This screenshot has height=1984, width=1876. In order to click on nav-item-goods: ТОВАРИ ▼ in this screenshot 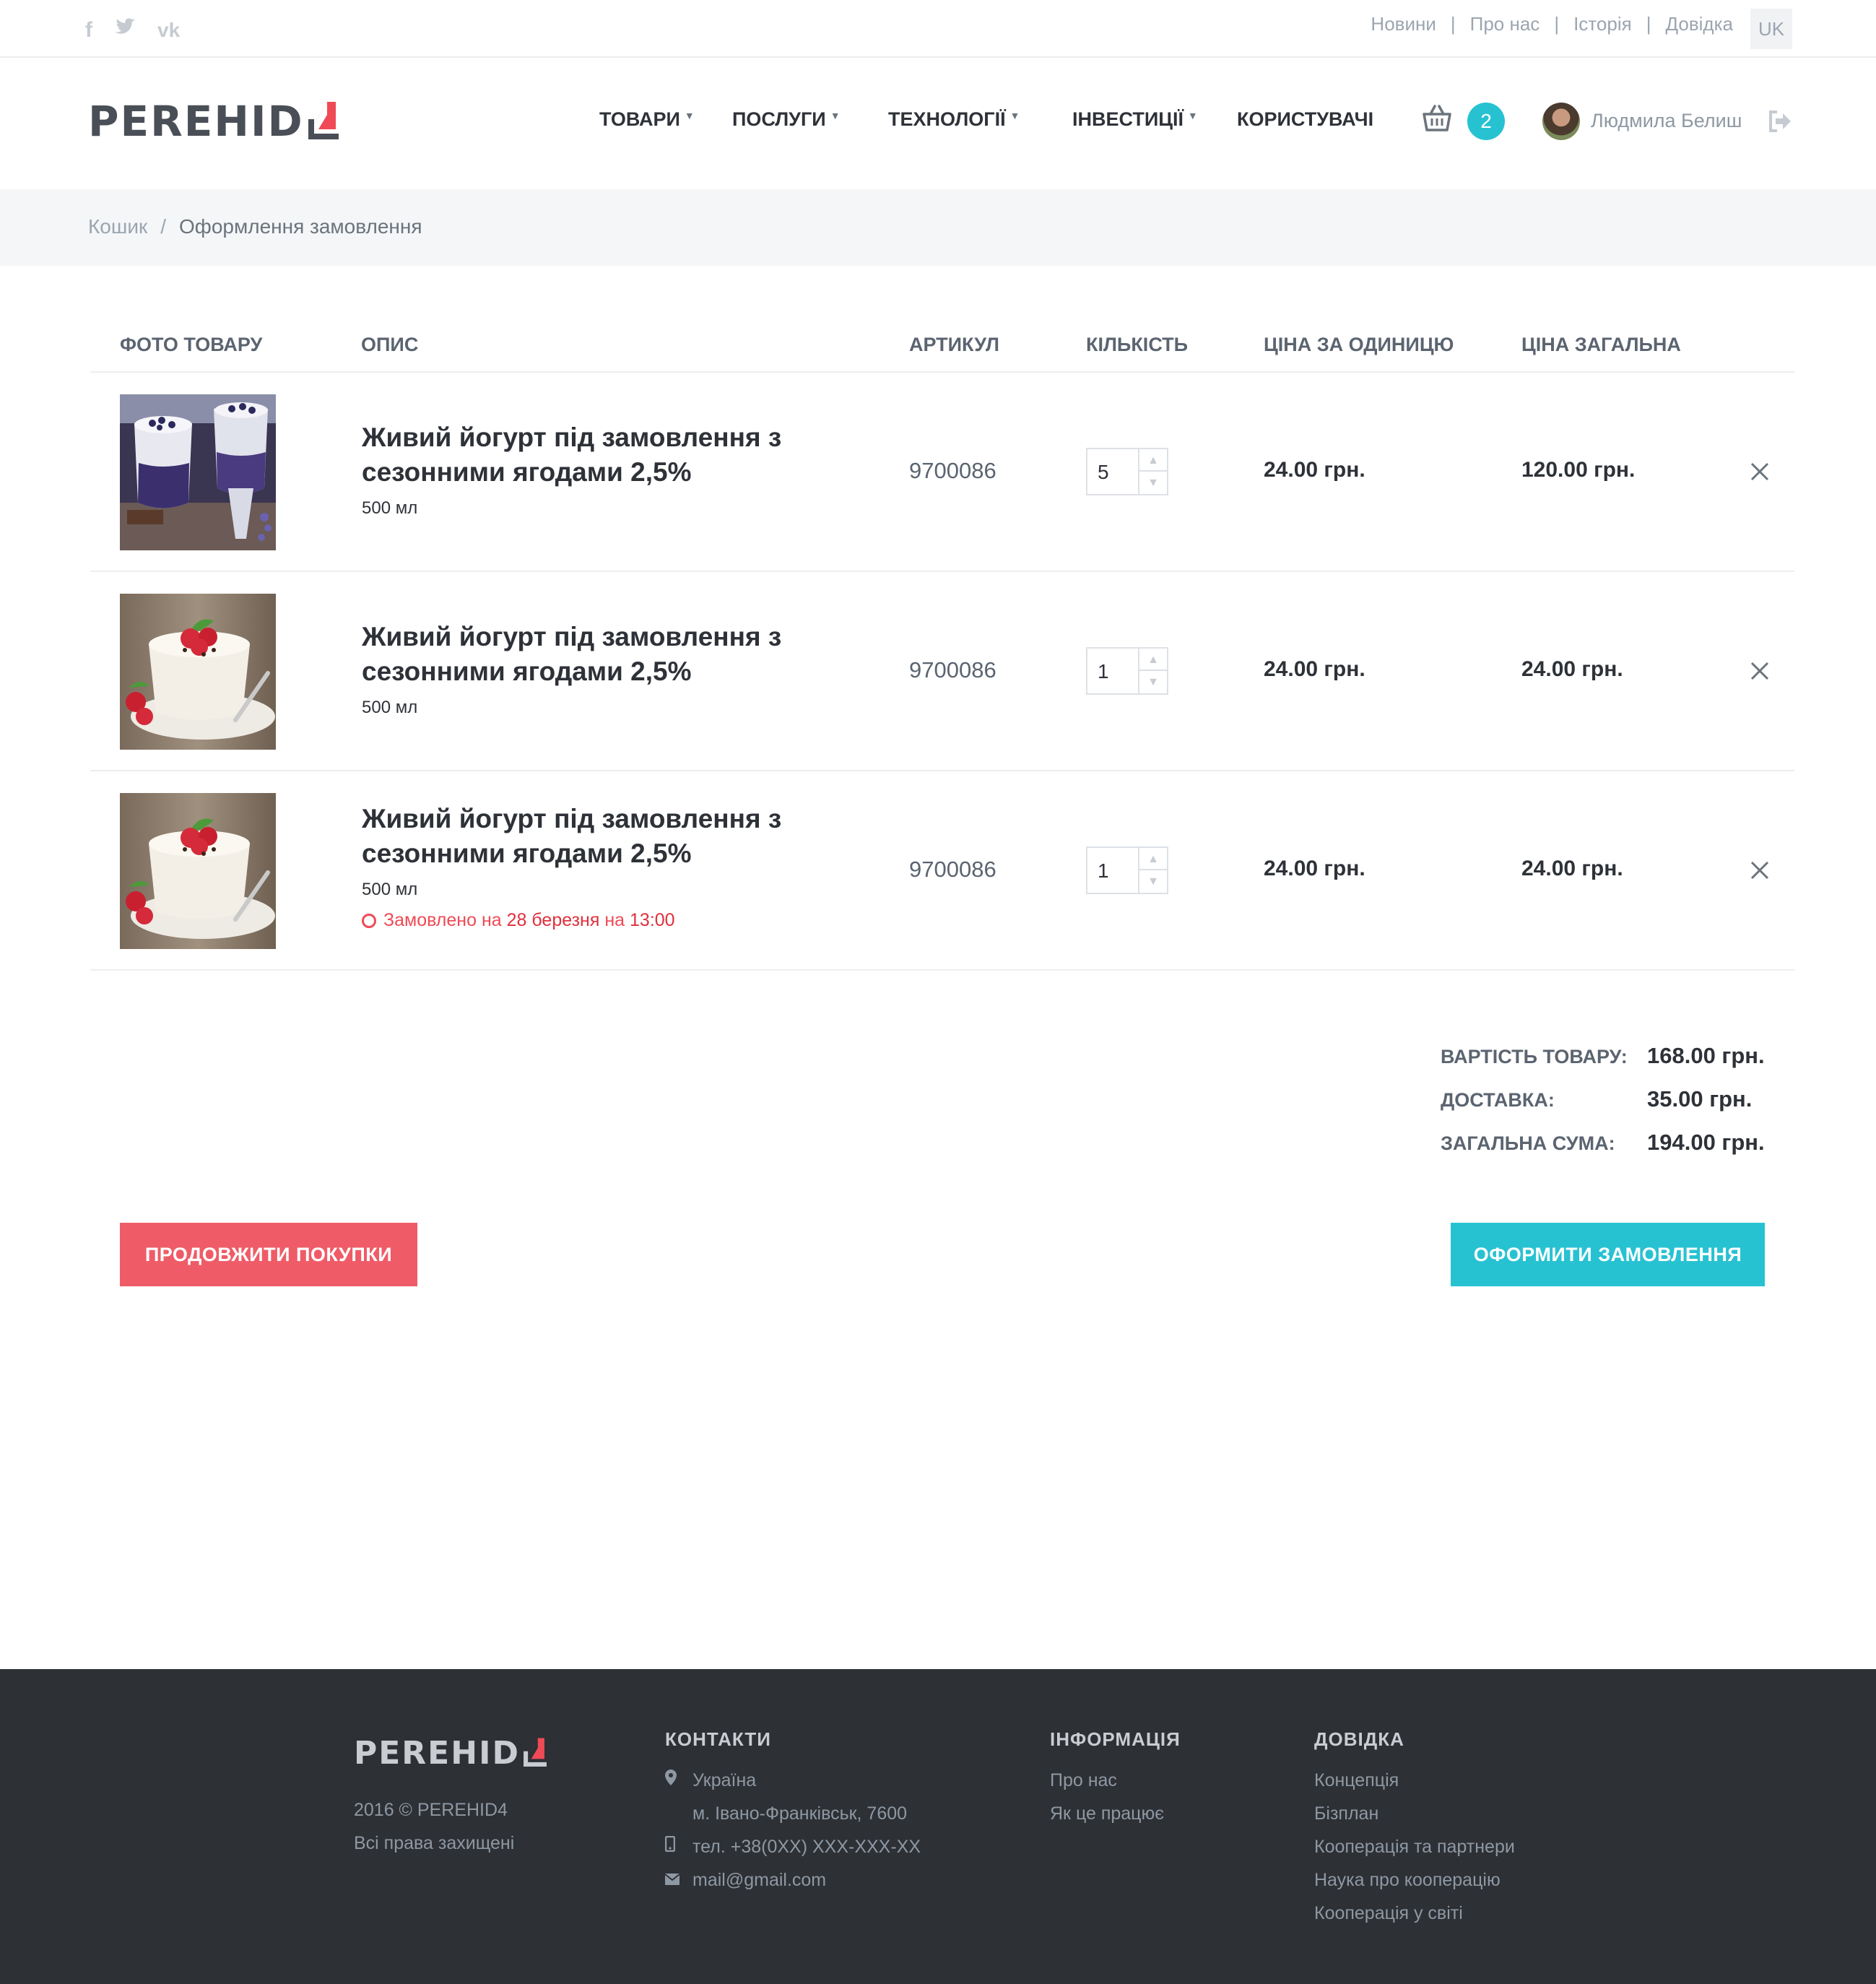, I will do `click(647, 119)`.